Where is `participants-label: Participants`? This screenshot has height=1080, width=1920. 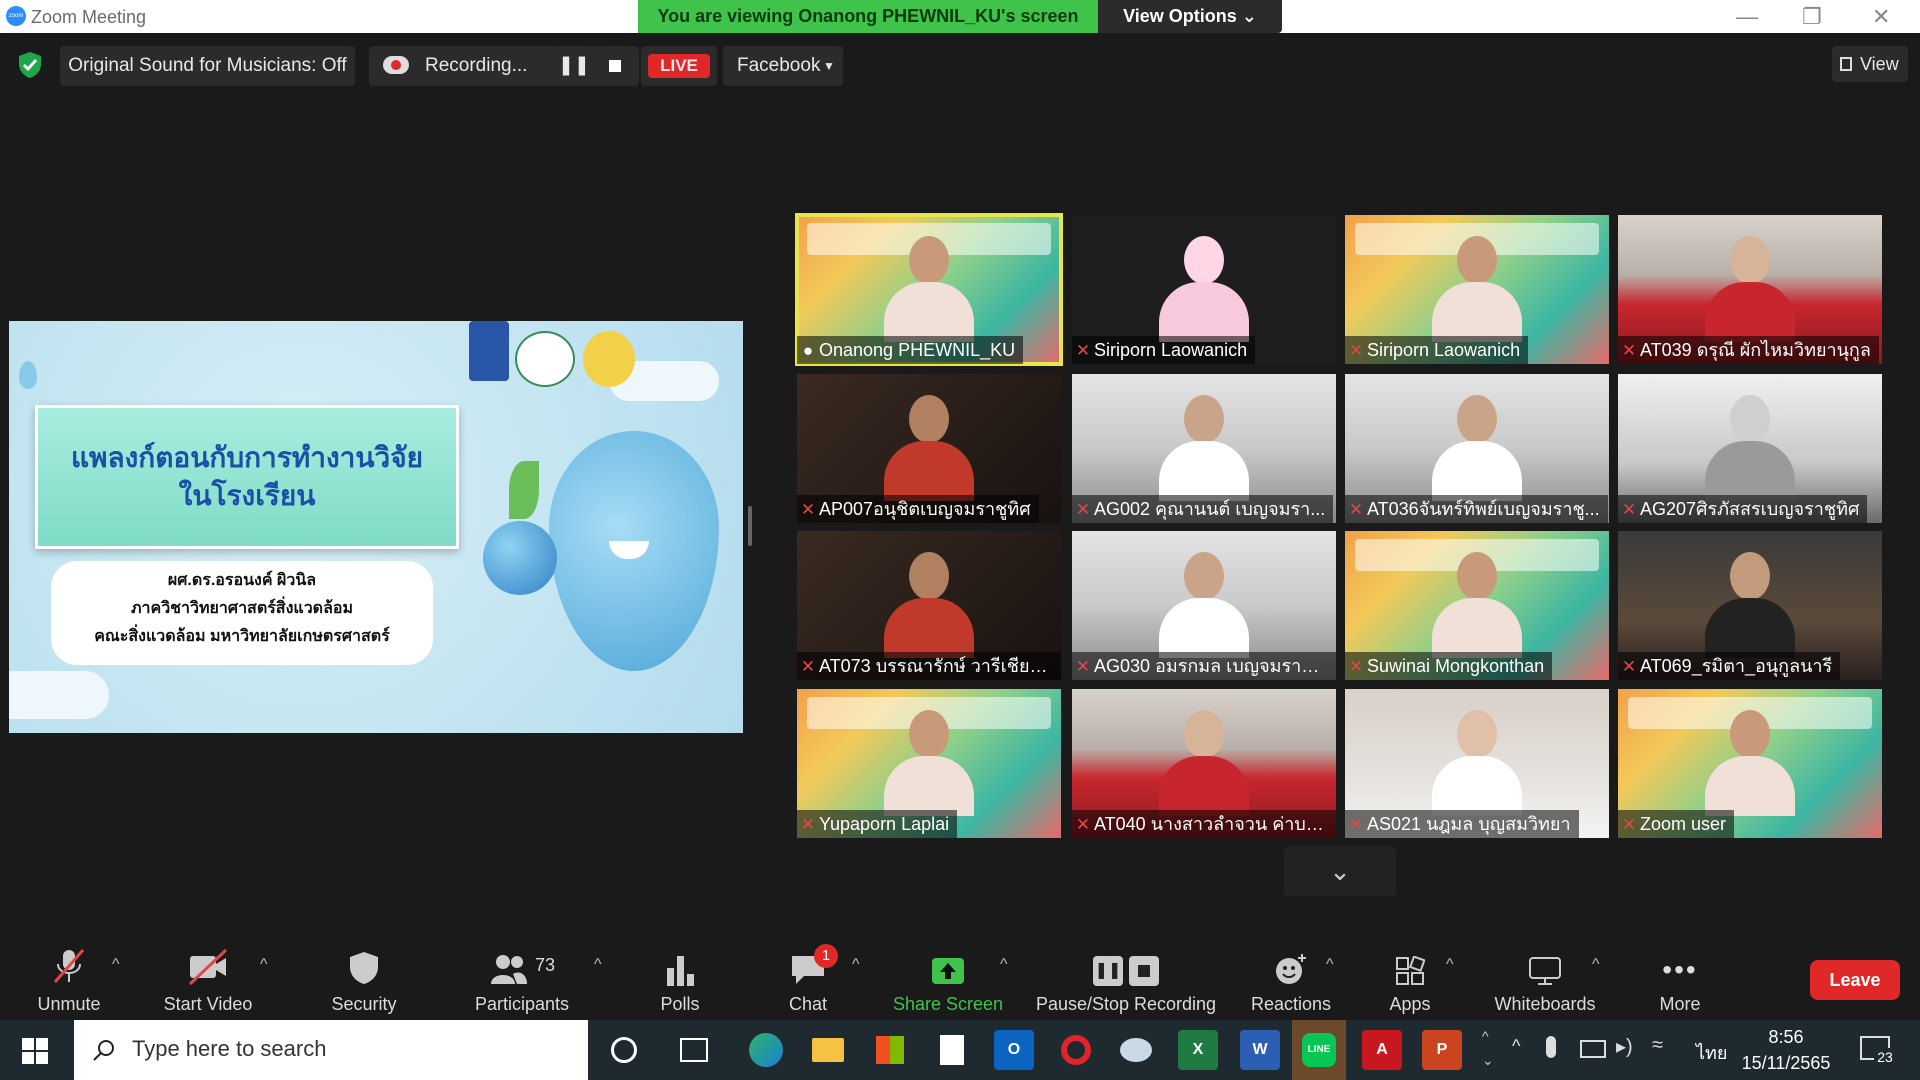
participants-label: Participants is located at coordinates (522, 1004).